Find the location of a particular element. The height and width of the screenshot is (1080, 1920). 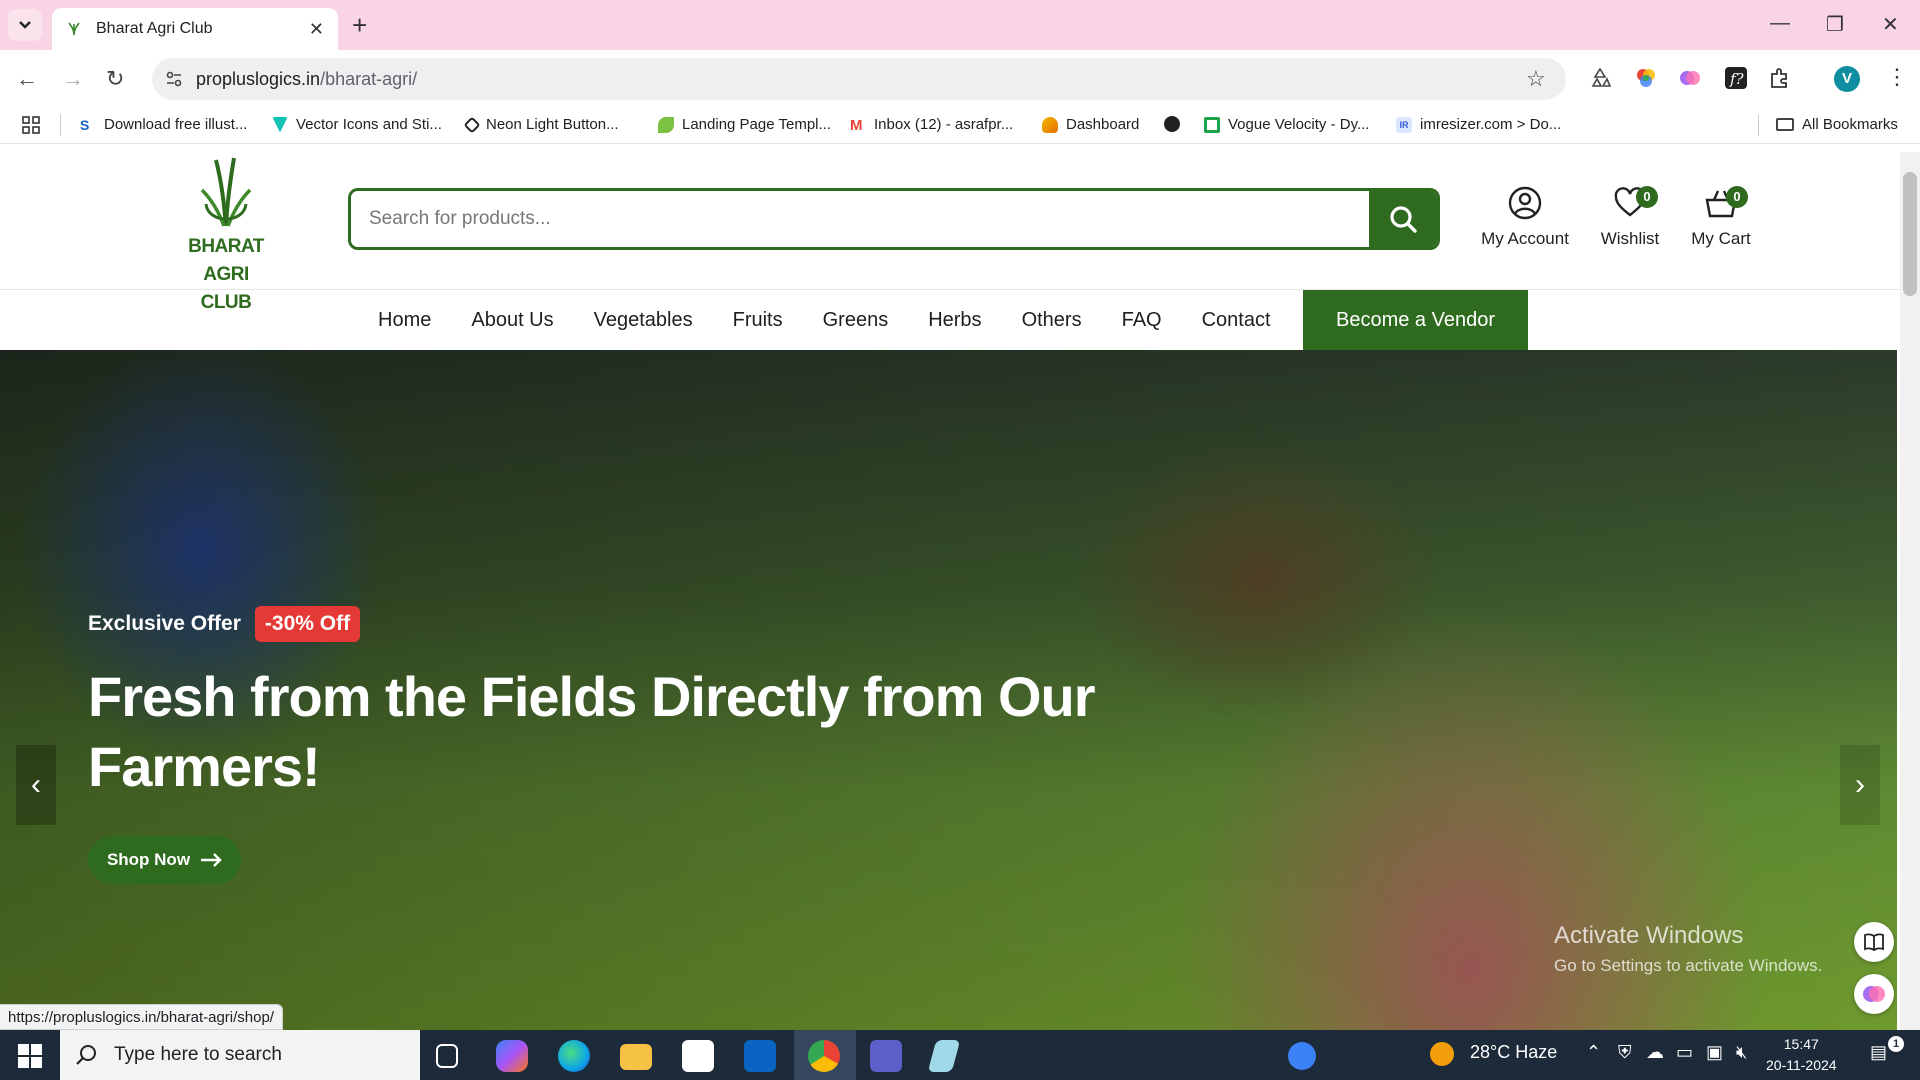

tray-network-icon: ▣ is located at coordinates (1714, 1052).